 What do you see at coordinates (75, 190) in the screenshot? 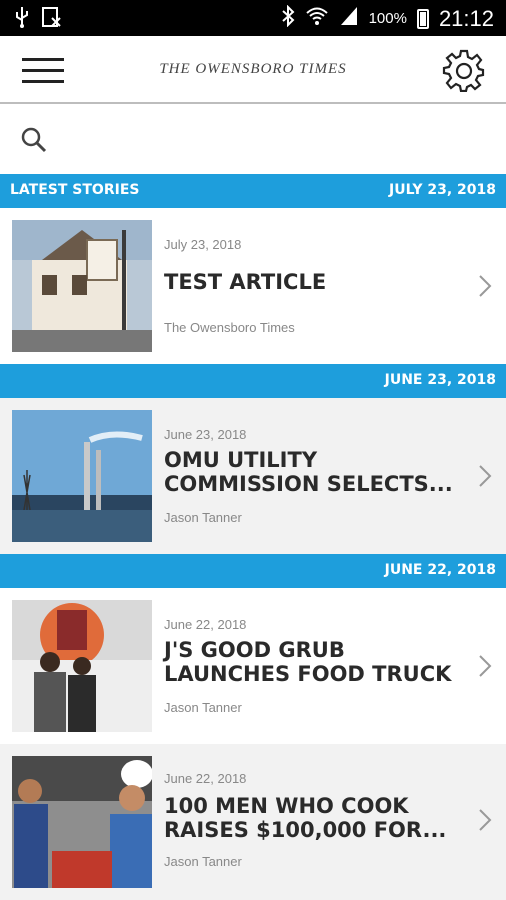
I see `section-label: LATEST STORIES` at bounding box center [75, 190].